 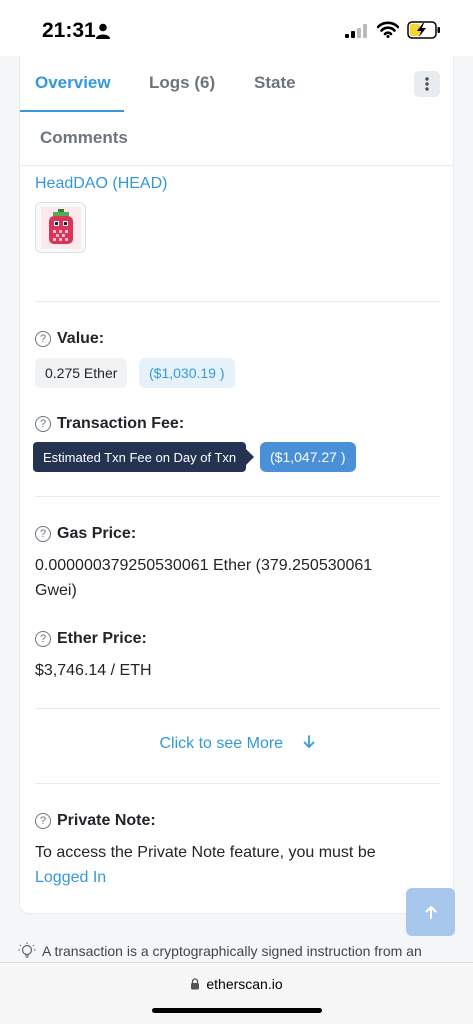 I want to click on private-note-label: ? Private Note:, so click(x=95, y=821).